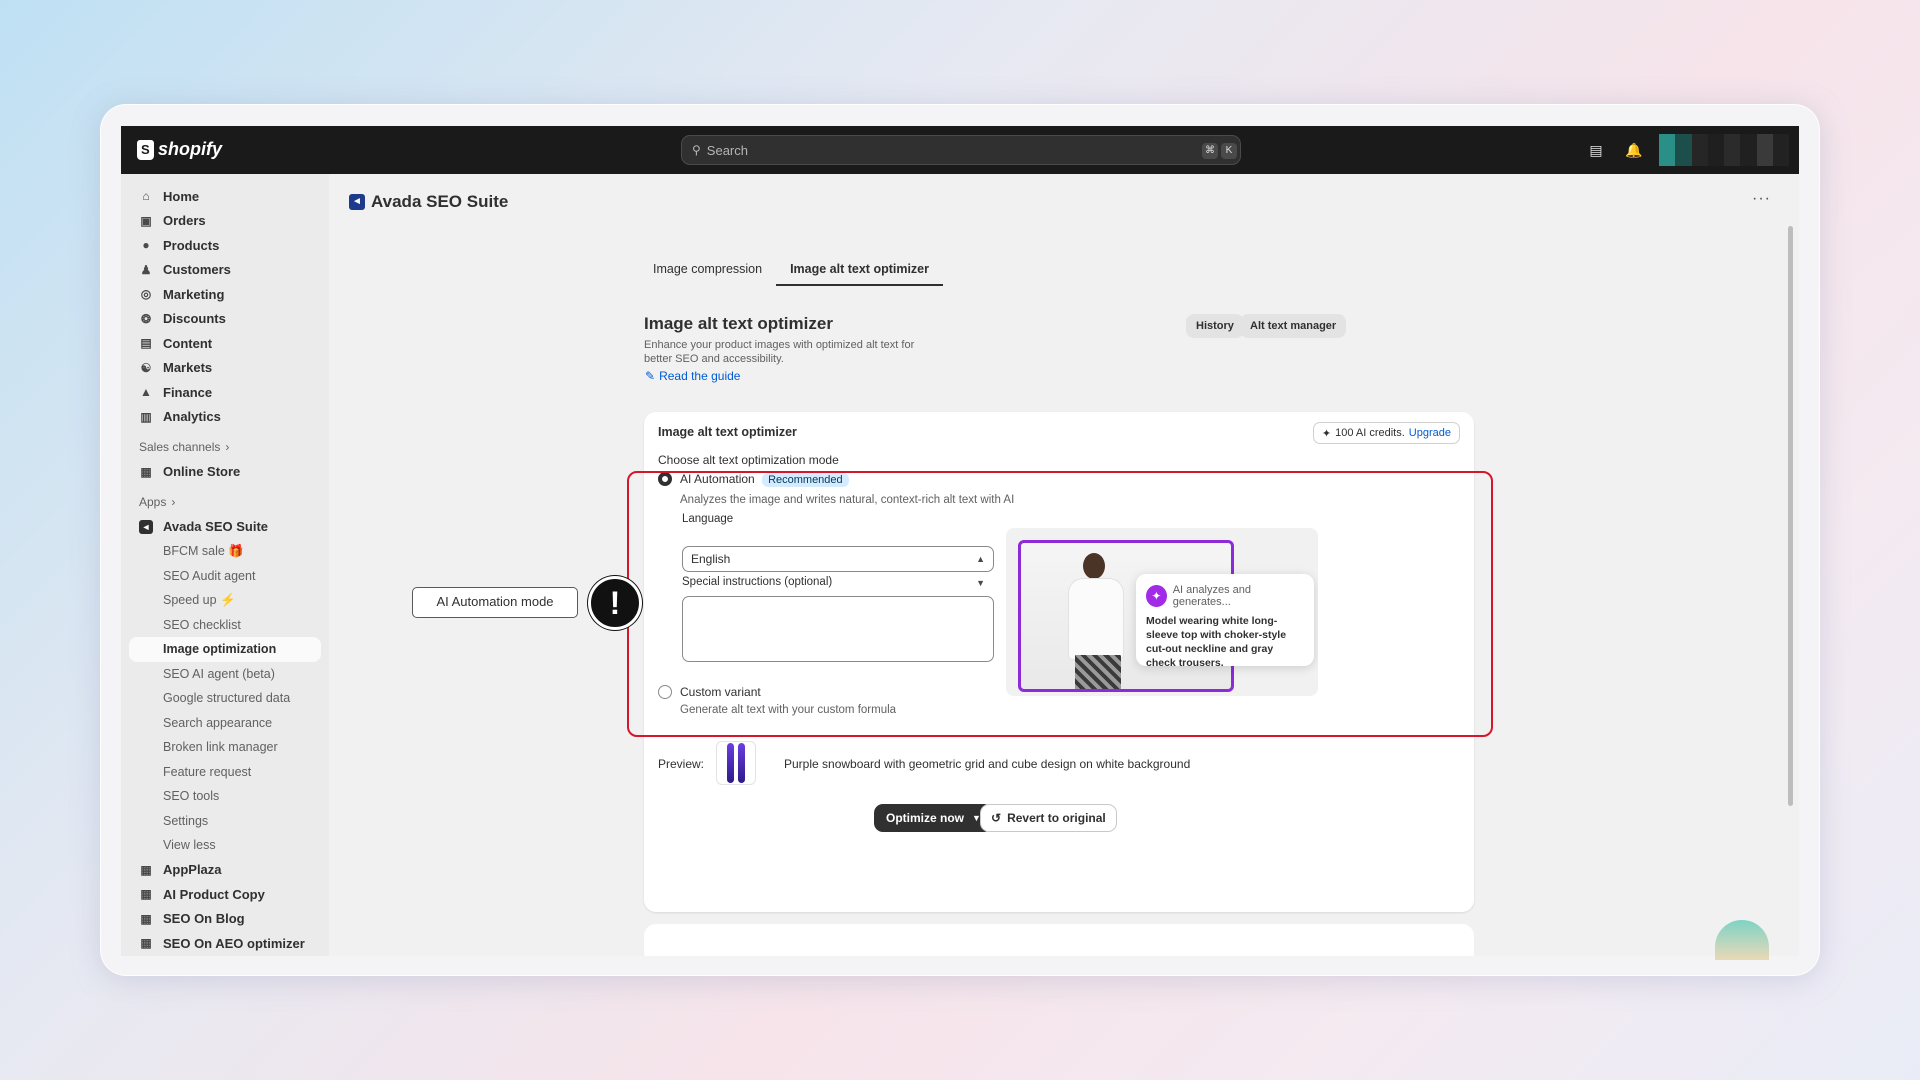 Image resolution: width=1920 pixels, height=1080 pixels. Describe the element at coordinates (1634, 150) in the screenshot. I see `bell-icon: 🔔` at that location.